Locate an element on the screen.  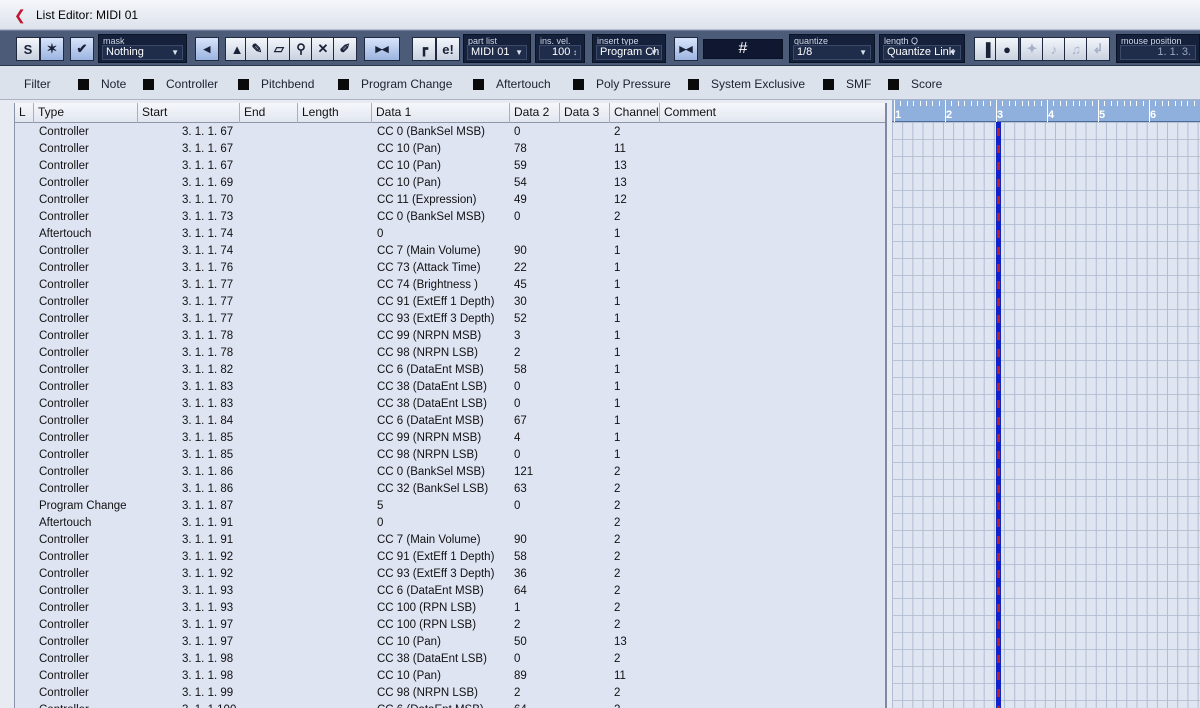
table-row: Controller 3. 1. 1. 93 CC 100 (RPN LSB) 1 2 is located at coordinates (450, 608).